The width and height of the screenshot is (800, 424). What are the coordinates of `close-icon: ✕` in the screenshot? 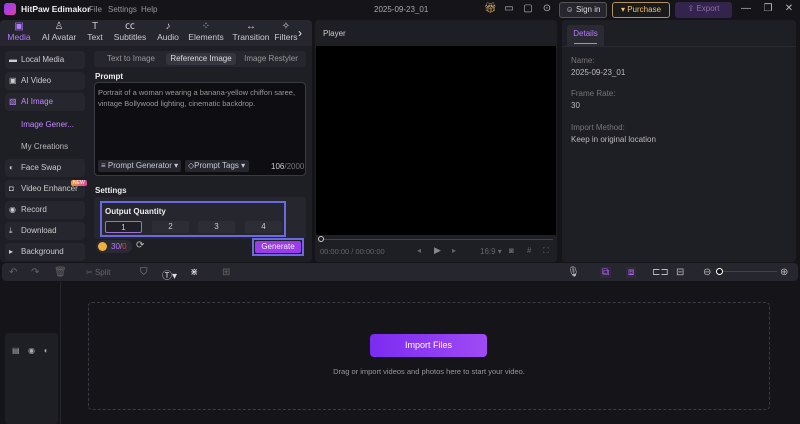 It's located at (789, 9).